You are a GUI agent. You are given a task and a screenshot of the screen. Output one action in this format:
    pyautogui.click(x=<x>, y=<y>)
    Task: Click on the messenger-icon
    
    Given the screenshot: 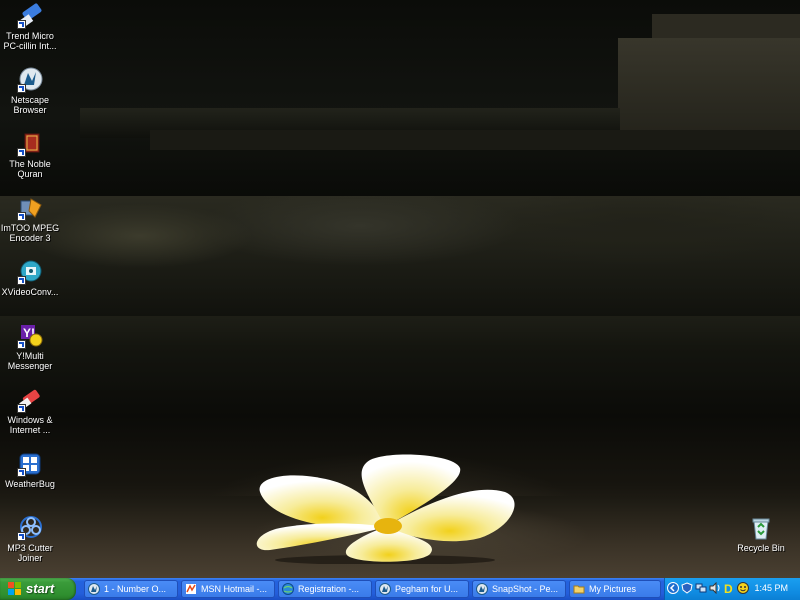 What is the action you would take?
    pyautogui.click(x=743, y=588)
    